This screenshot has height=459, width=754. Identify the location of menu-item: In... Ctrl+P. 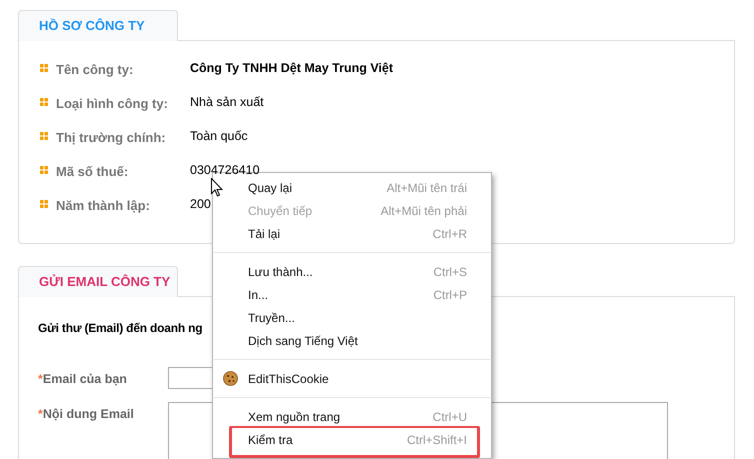
(352, 294).